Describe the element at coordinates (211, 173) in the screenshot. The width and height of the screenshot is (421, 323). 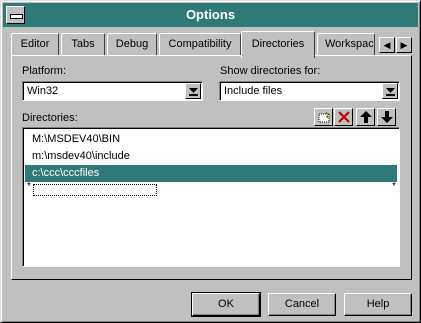
I see `list-item: c:\ccc\cccfiles` at that location.